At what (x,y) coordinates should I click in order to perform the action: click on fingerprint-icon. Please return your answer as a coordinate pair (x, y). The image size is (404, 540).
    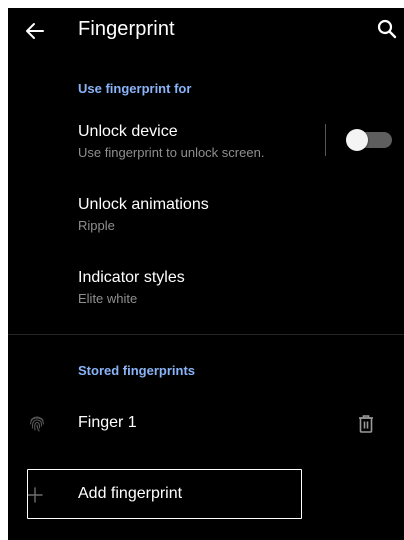
    Looking at the image, I should click on (37, 424).